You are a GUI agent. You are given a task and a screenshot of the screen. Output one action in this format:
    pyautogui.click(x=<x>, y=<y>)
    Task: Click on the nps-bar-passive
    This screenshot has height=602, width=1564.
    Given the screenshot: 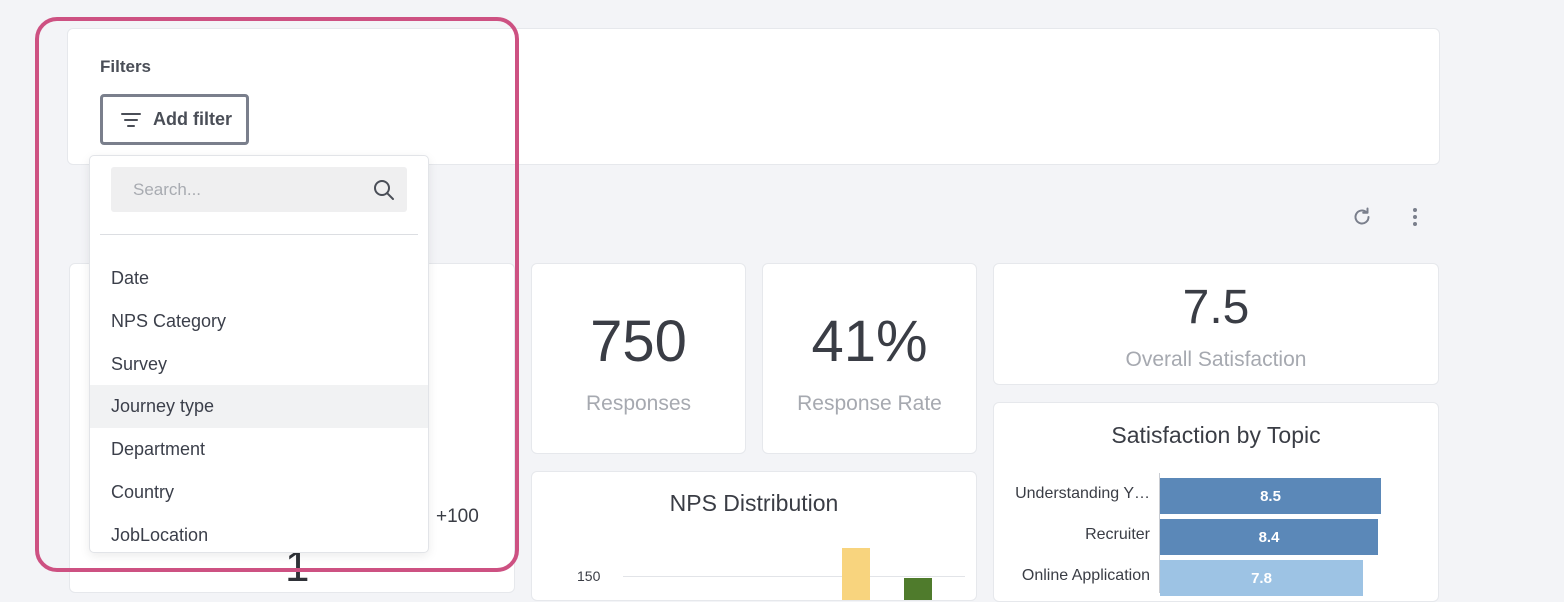 What is the action you would take?
    pyautogui.click(x=856, y=574)
    